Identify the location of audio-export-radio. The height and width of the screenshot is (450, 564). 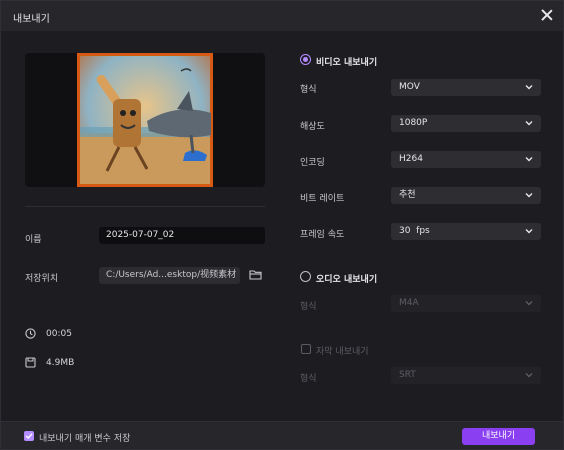
(305, 276).